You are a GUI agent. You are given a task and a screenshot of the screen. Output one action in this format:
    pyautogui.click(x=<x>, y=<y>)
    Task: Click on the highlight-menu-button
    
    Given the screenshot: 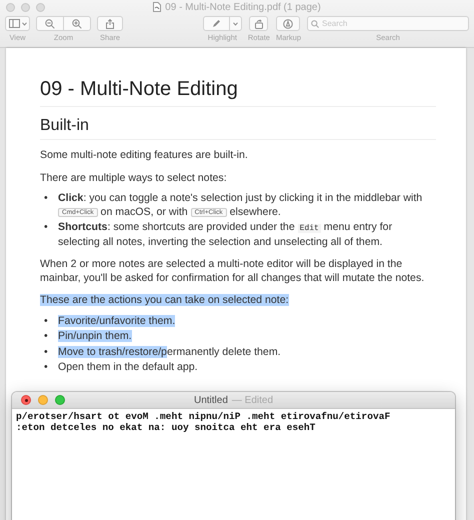 What is the action you would take?
    pyautogui.click(x=236, y=23)
    